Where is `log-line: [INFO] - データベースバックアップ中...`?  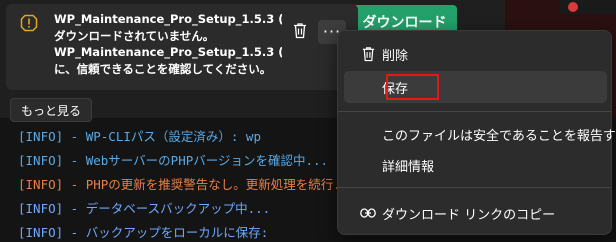 log-line: [INFO] - データベースバックアップ中... is located at coordinates (144, 208).